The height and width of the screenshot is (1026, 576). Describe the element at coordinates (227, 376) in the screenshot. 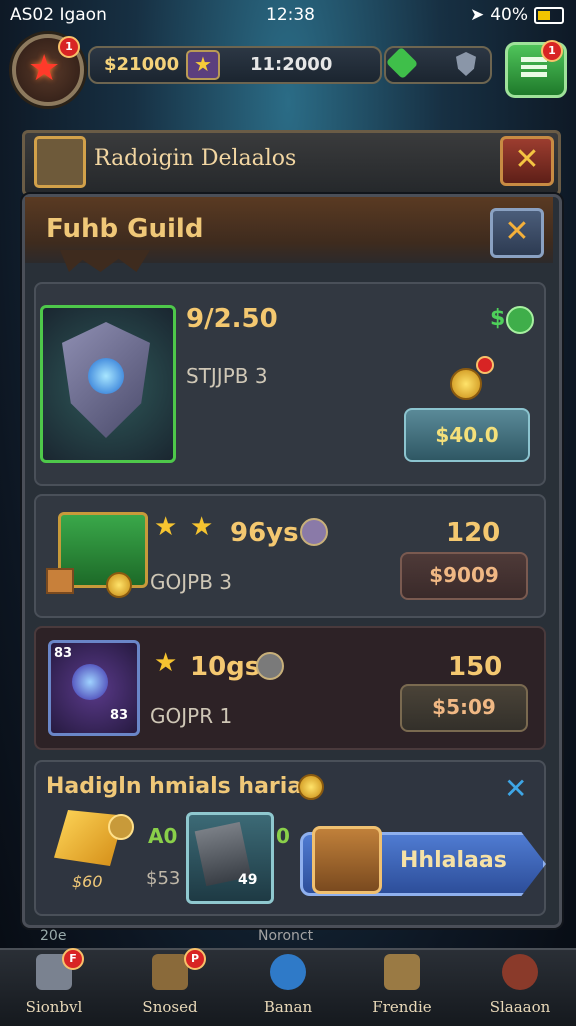

I see `offer-sub: STJJPB 3` at that location.